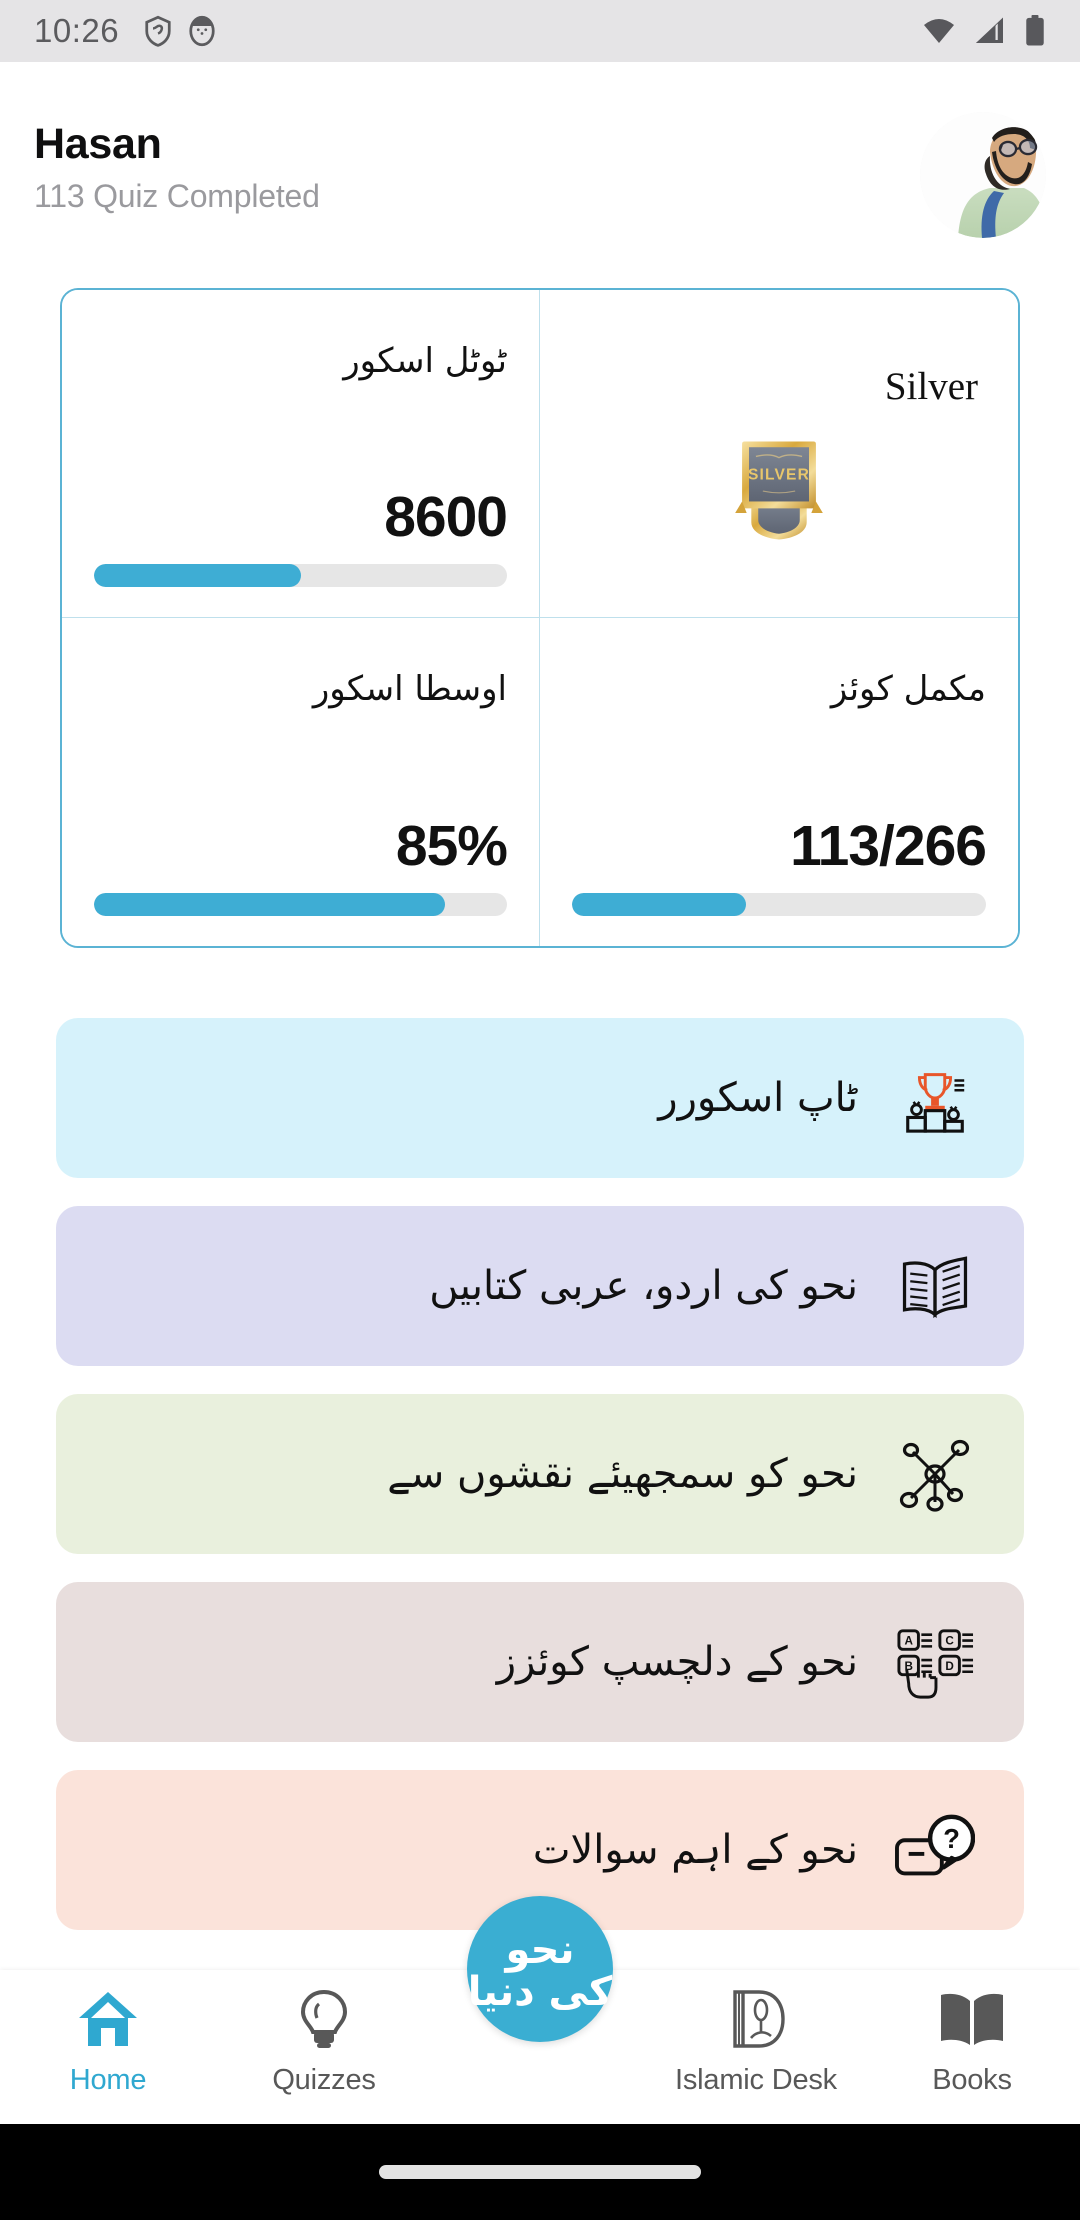 This screenshot has height=2220, width=1080. What do you see at coordinates (197, 575) in the screenshot?
I see `total-score-progress-fill` at bounding box center [197, 575].